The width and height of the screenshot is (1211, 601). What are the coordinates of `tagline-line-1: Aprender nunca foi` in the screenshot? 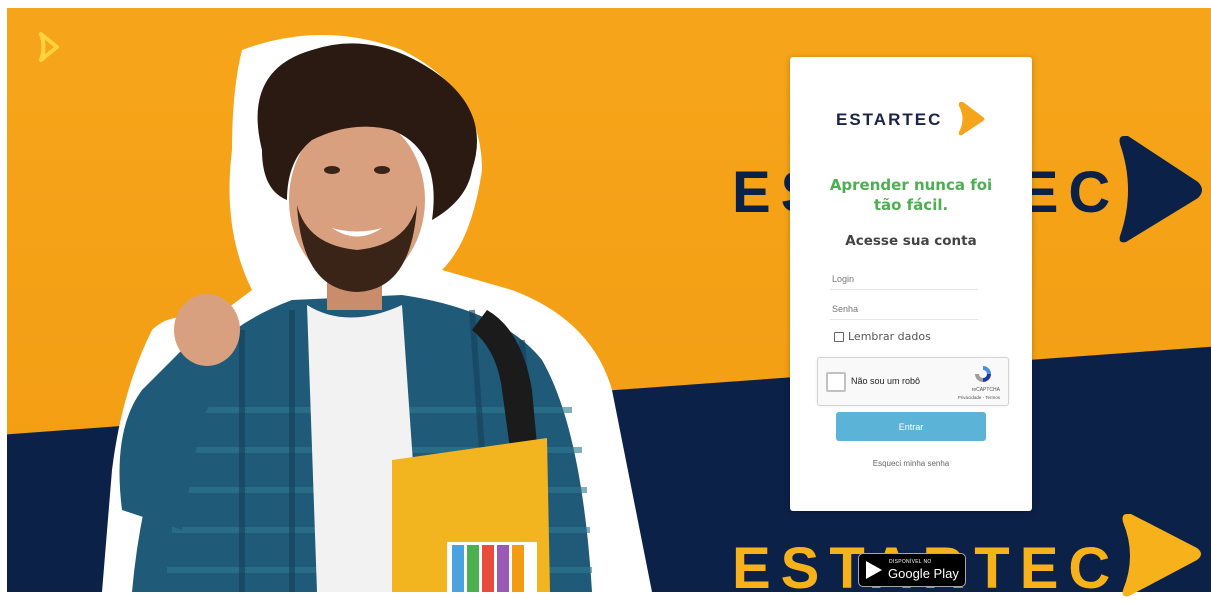 It's located at (911, 185).